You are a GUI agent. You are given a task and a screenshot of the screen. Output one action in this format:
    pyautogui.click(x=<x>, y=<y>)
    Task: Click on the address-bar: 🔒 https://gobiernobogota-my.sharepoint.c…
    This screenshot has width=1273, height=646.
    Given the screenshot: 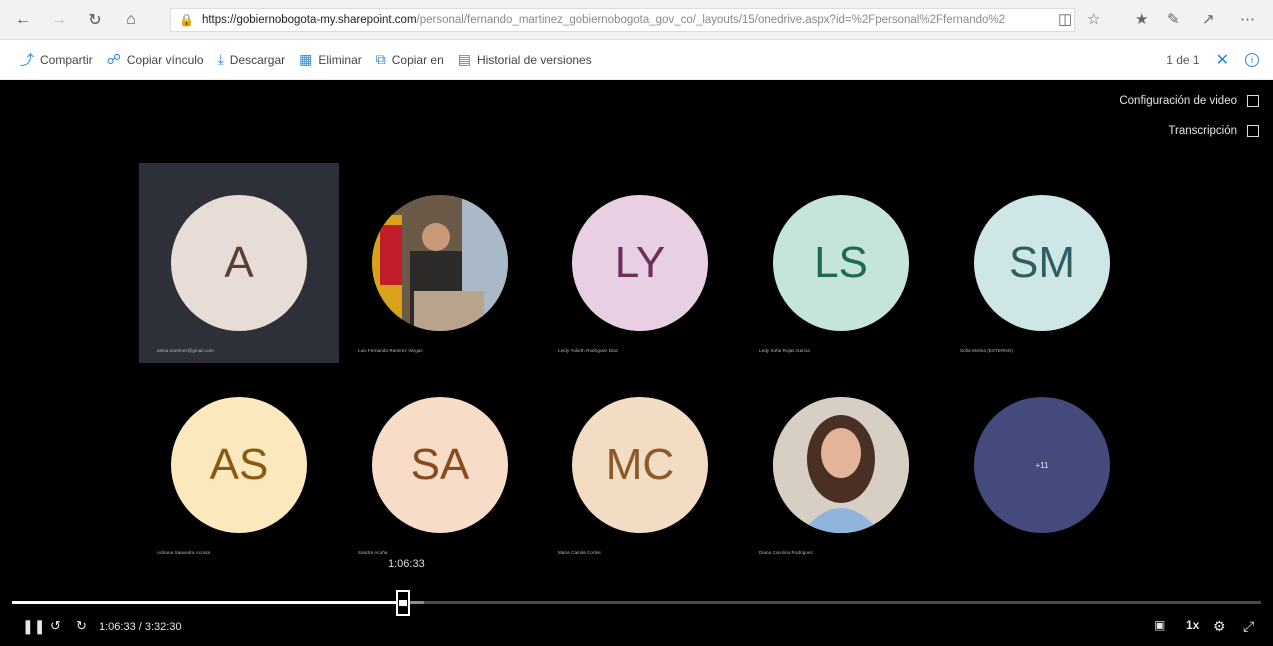 What is the action you would take?
    pyautogui.click(x=622, y=20)
    